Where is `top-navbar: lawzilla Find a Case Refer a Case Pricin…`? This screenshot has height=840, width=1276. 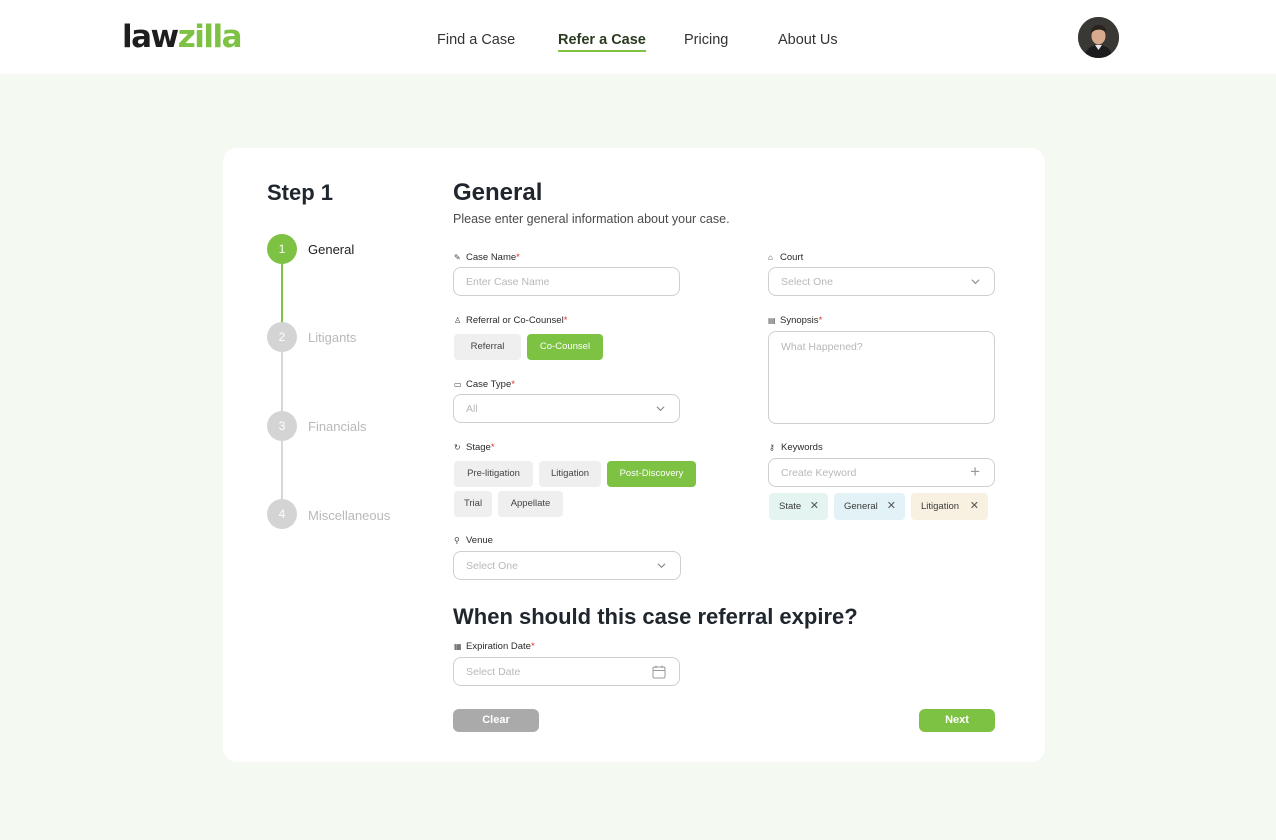
top-navbar: lawzilla Find a Case Refer a Case Pricin… is located at coordinates (638, 37).